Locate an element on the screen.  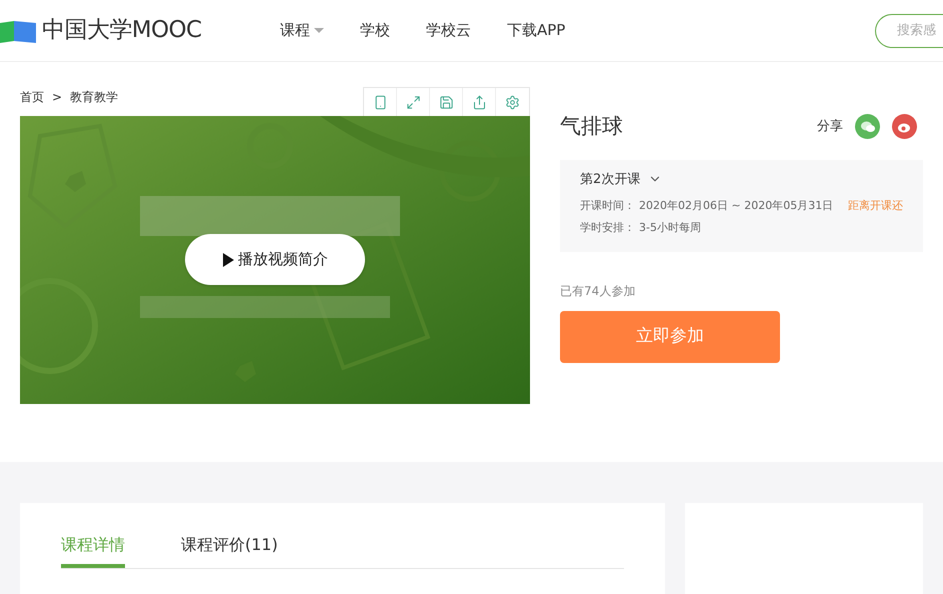
detail-label: 开课时间： is located at coordinates (607, 206).